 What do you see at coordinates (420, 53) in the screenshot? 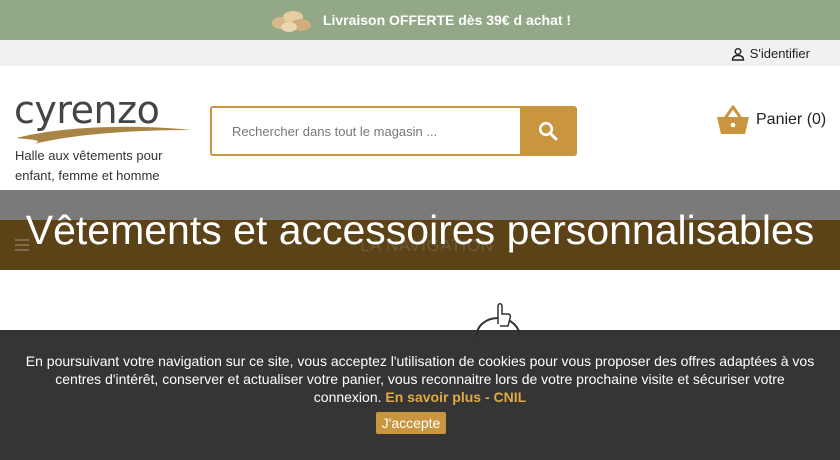
I see `top-bar: S'identifier` at bounding box center [420, 53].